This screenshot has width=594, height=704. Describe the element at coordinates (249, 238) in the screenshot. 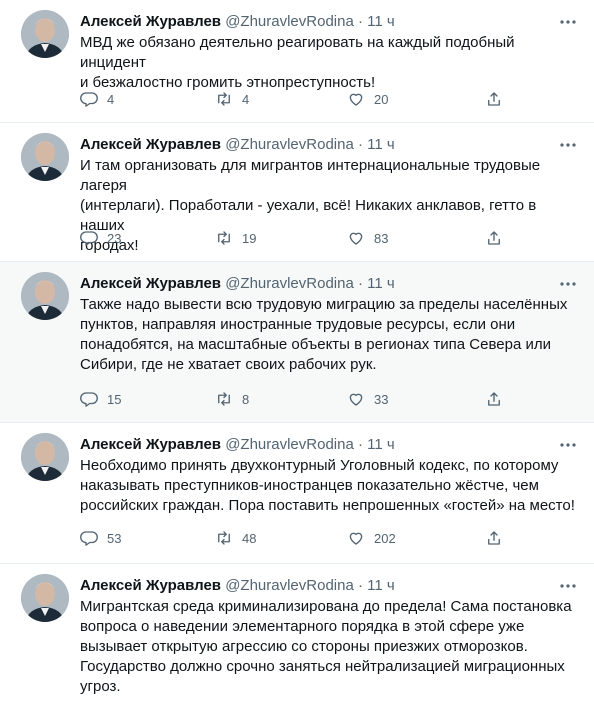

I see `retweet-count: 19` at that location.